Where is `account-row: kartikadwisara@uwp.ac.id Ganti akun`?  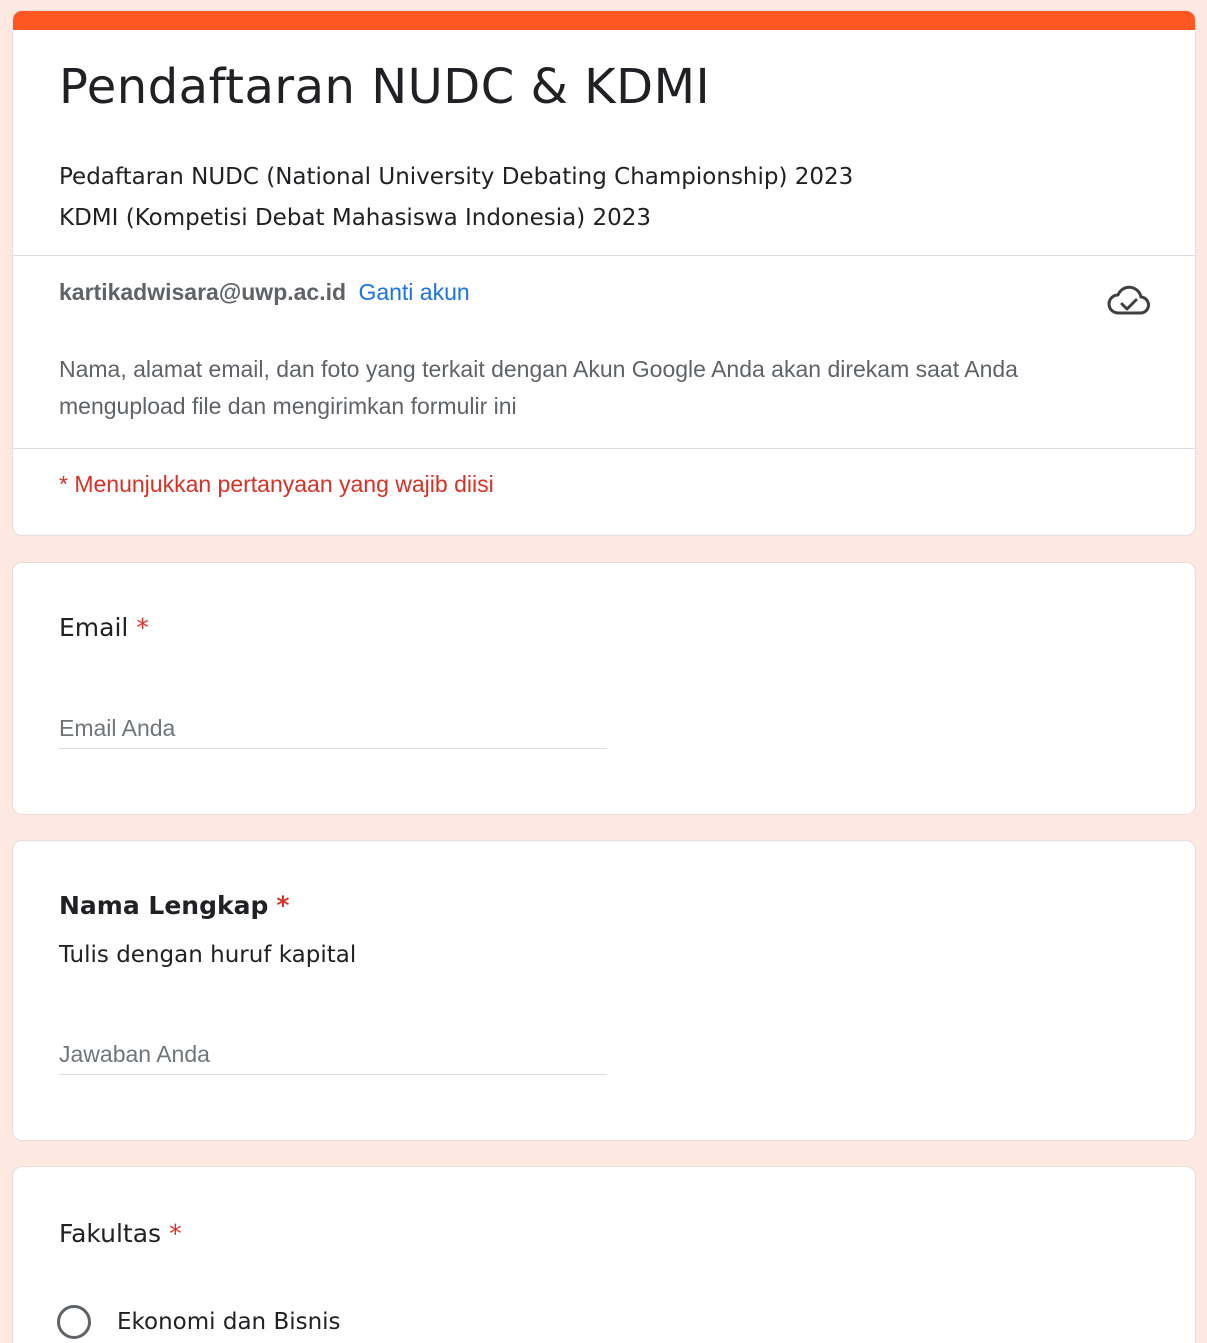
account-row: kartikadwisara@uwp.ac.id Ganti akun is located at coordinates (264, 292).